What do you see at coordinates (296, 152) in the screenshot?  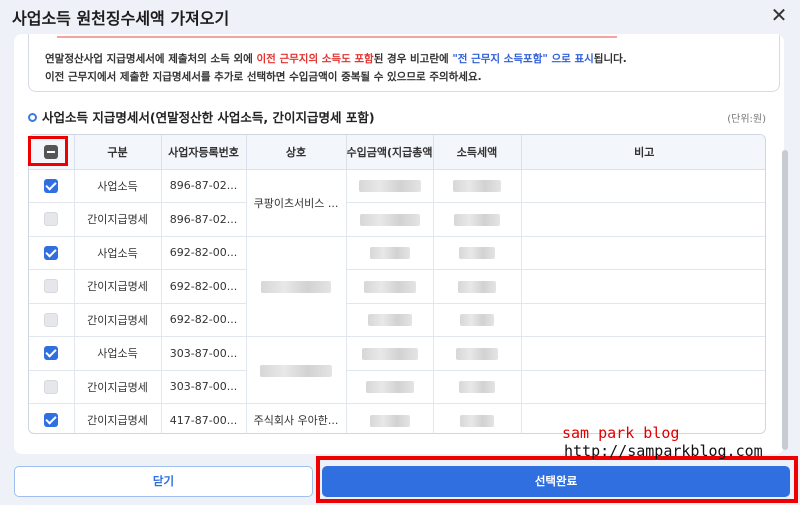 I see `col-company: 상호` at bounding box center [296, 152].